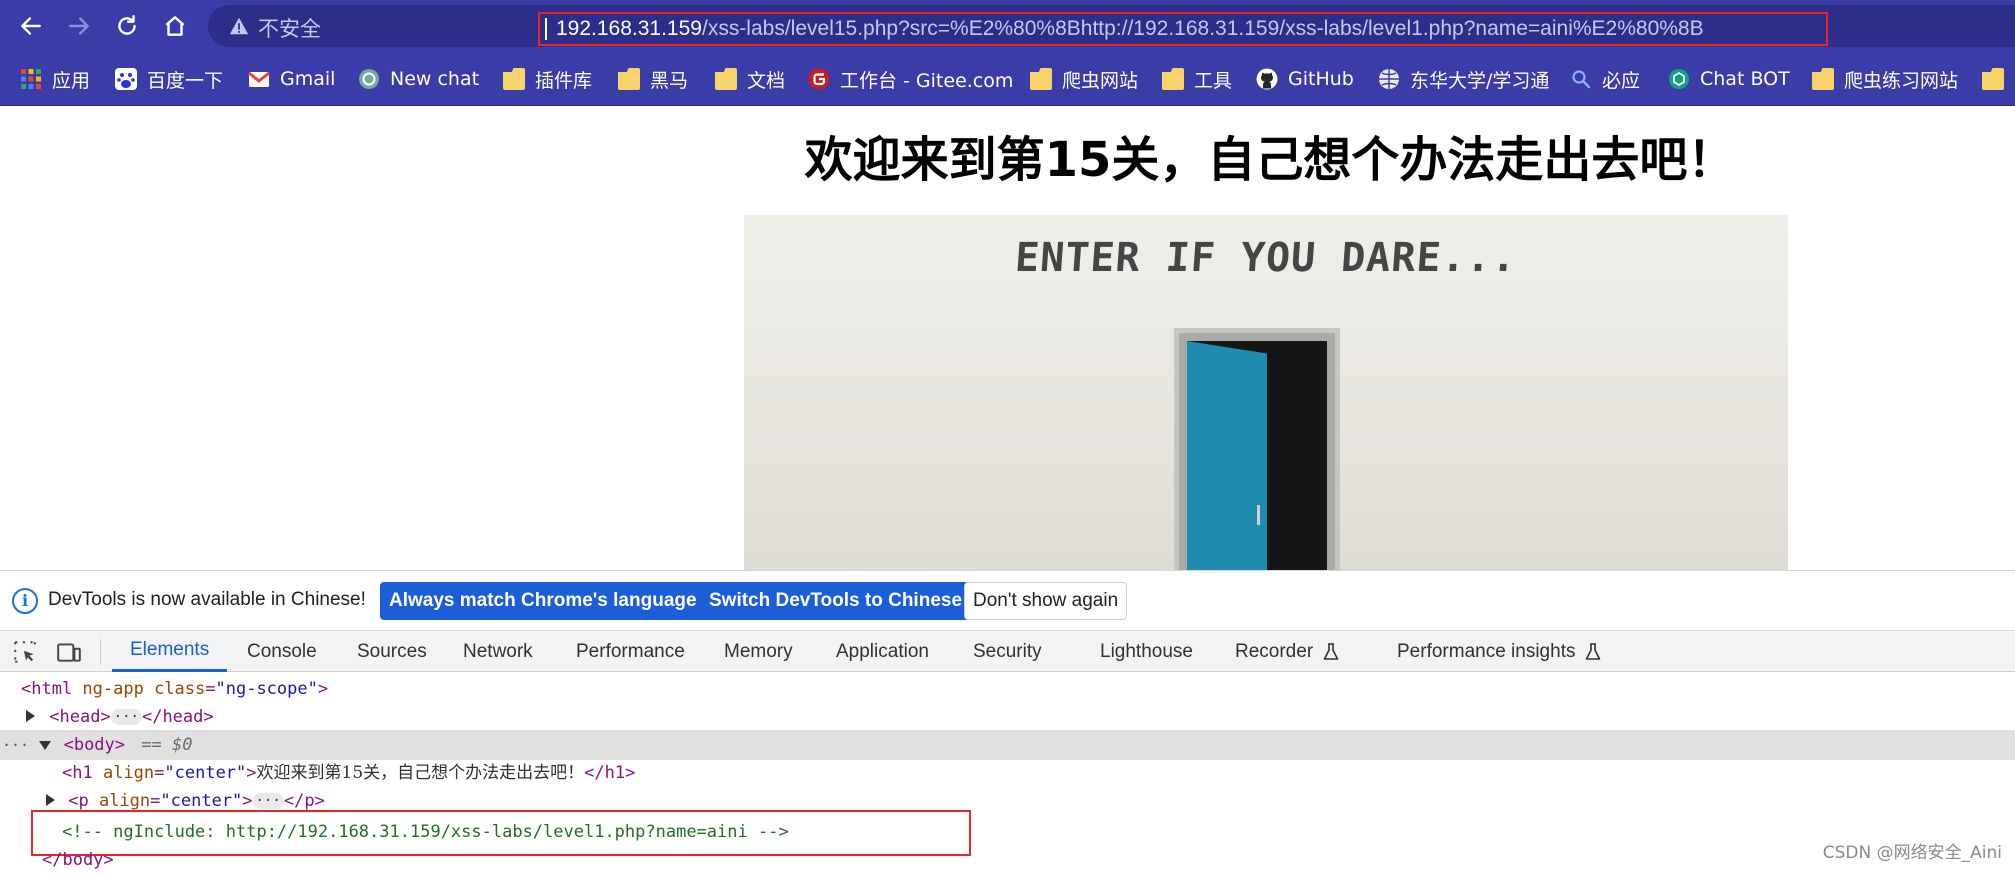  I want to click on dom-node-body-close: </body>, so click(78, 860).